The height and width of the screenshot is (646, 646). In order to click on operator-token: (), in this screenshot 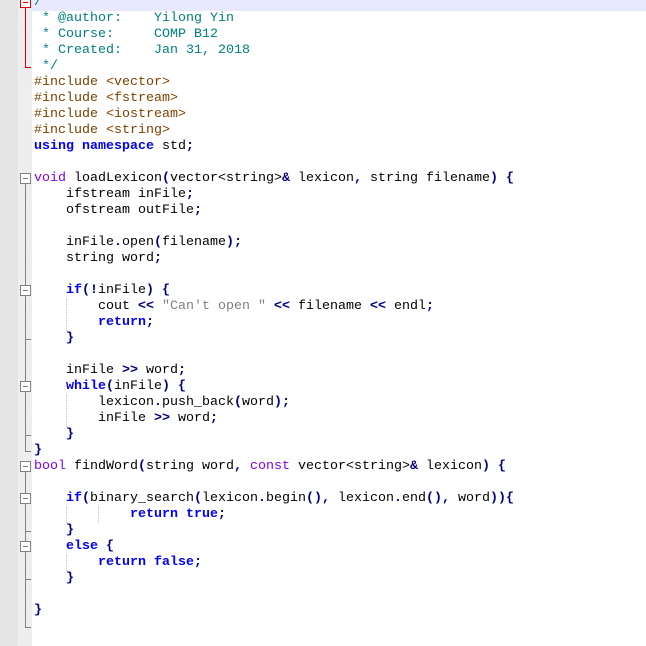, I will do `click(317, 498)`.